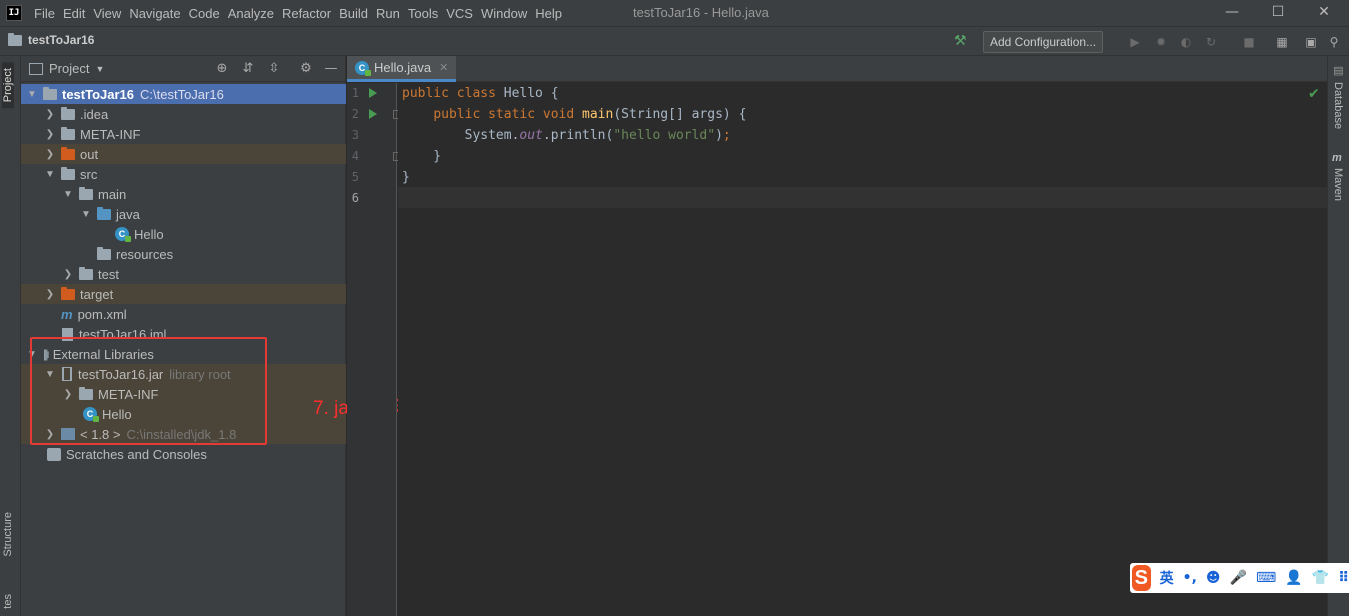 The height and width of the screenshot is (616, 1349). What do you see at coordinates (251, 13) in the screenshot?
I see `menu-analyze: Analyze` at bounding box center [251, 13].